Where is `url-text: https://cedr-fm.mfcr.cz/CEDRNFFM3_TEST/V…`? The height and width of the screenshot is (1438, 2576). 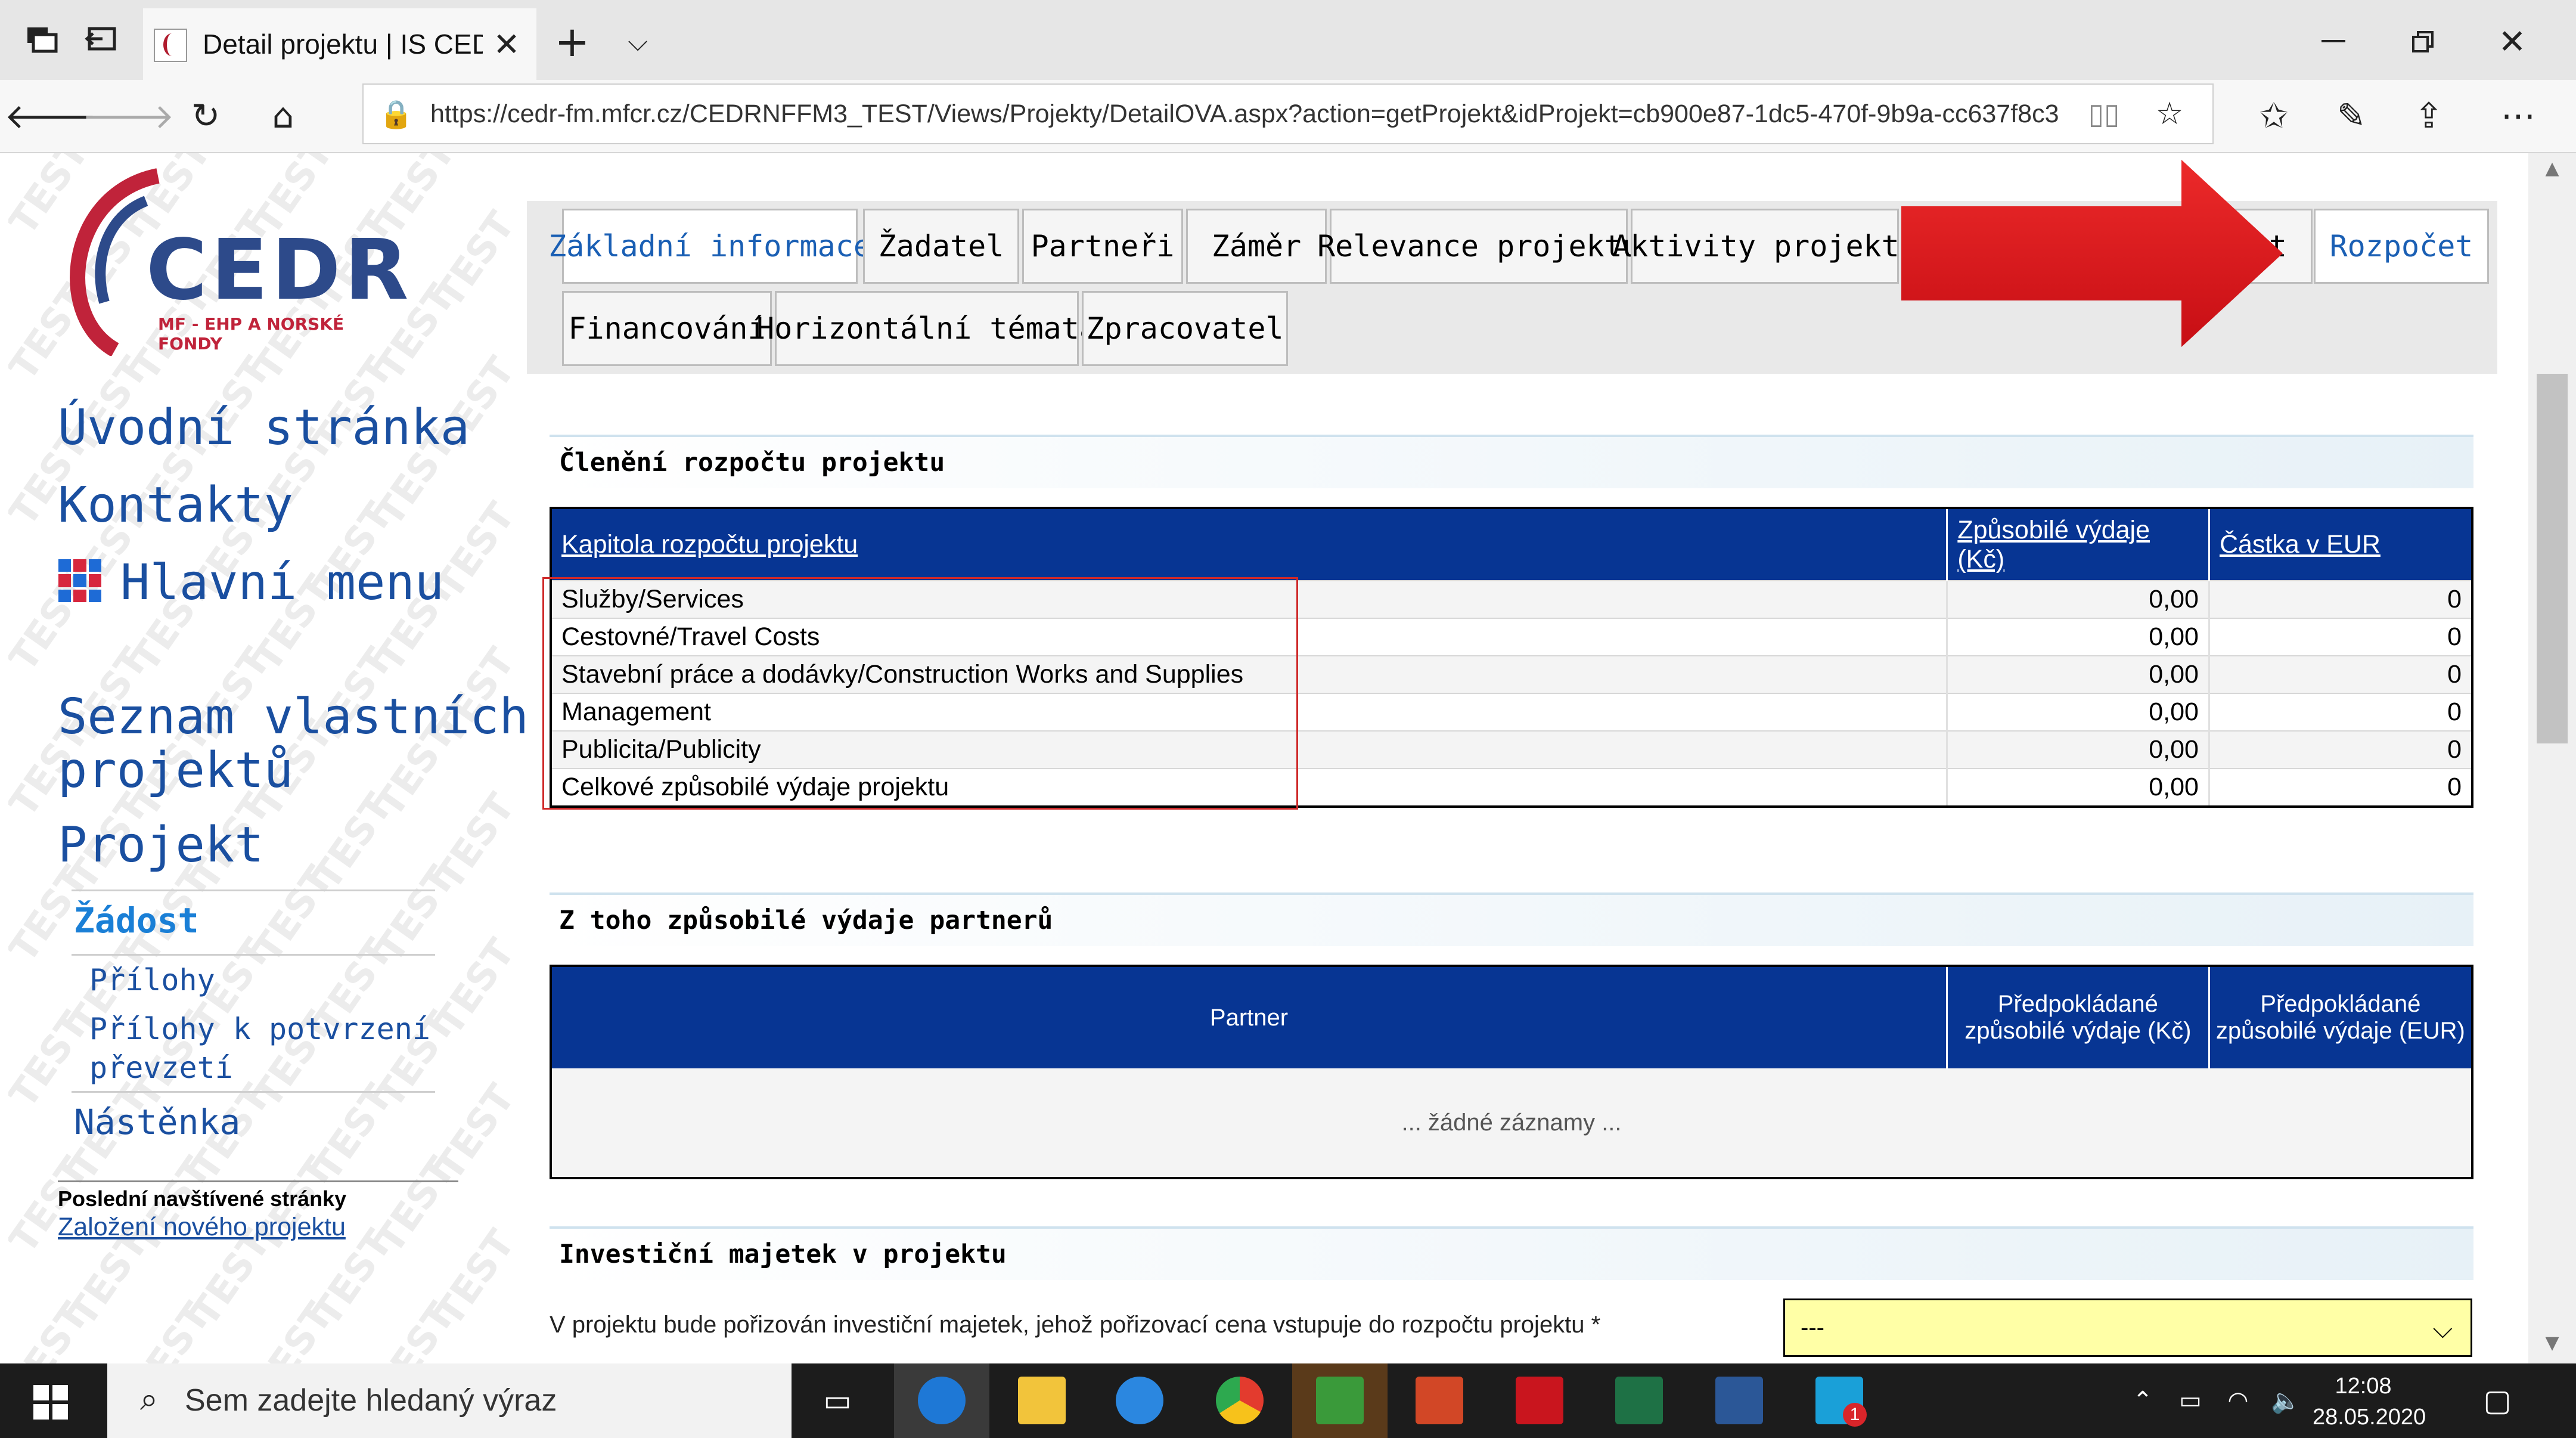
url-text: https://cedr-fm.mfcr.cz/CEDRNFFM3_TEST/V… is located at coordinates (1252, 114).